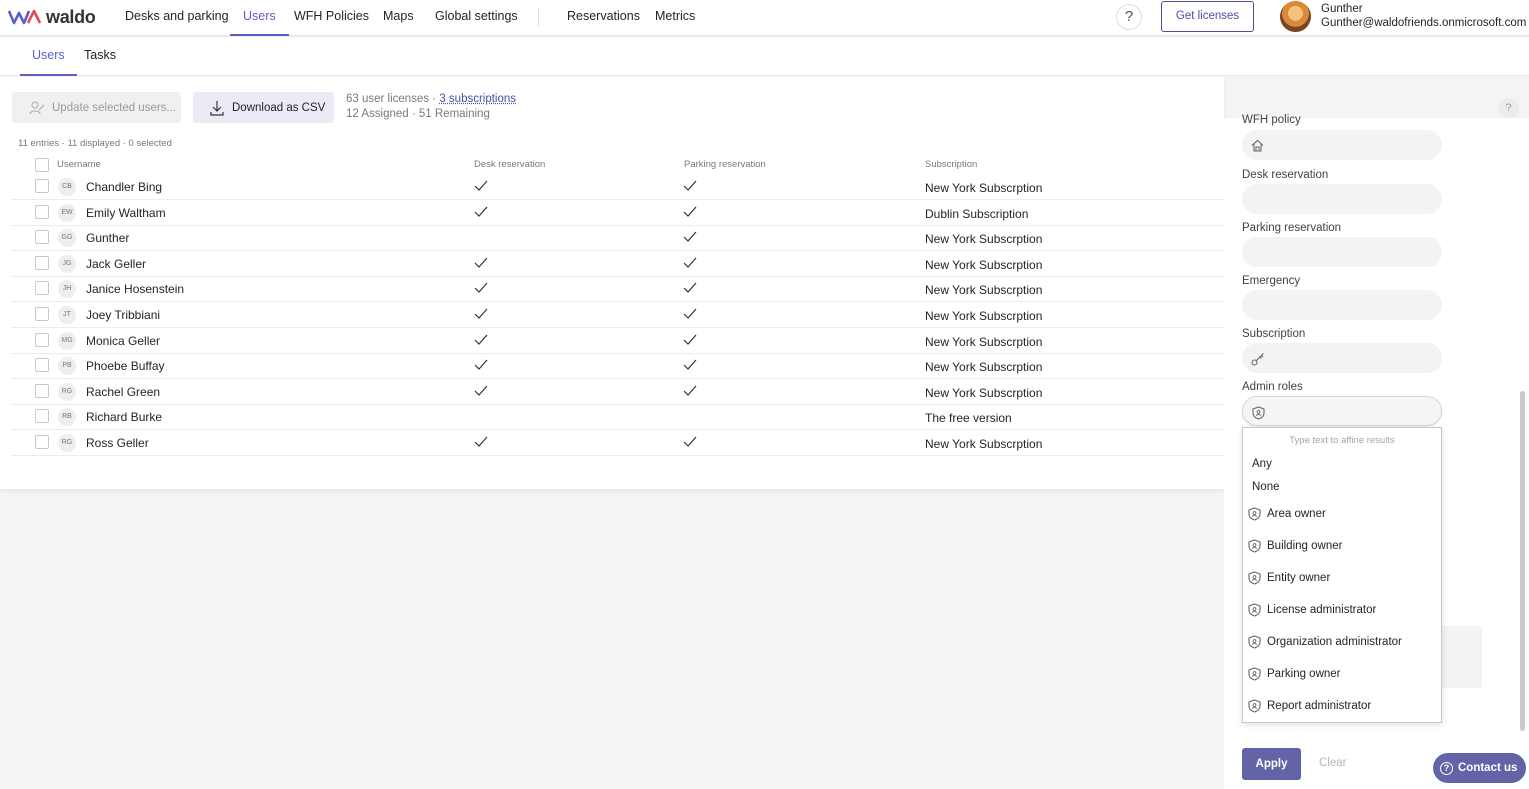  What do you see at coordinates (764, 56) in the screenshot?
I see `sub-tabs: Users Tasks` at bounding box center [764, 56].